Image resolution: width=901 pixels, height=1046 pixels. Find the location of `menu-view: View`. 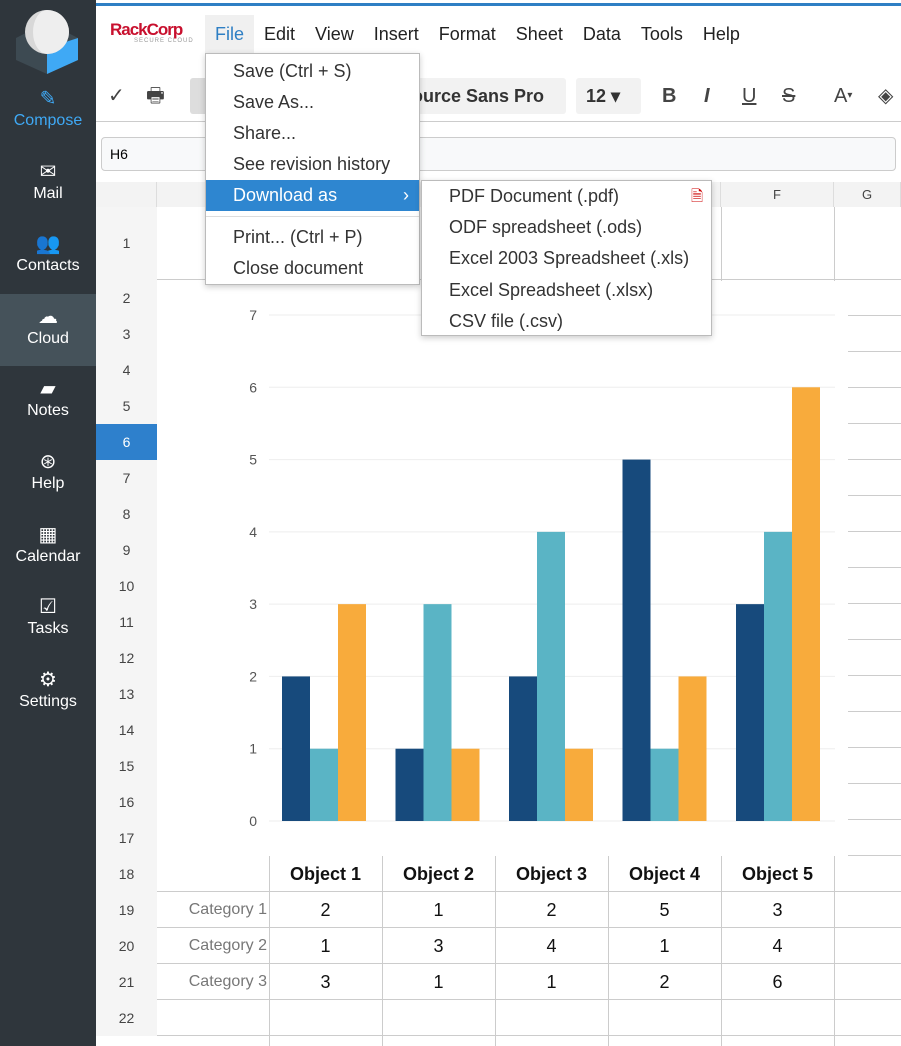

menu-view: View is located at coordinates (334, 34).